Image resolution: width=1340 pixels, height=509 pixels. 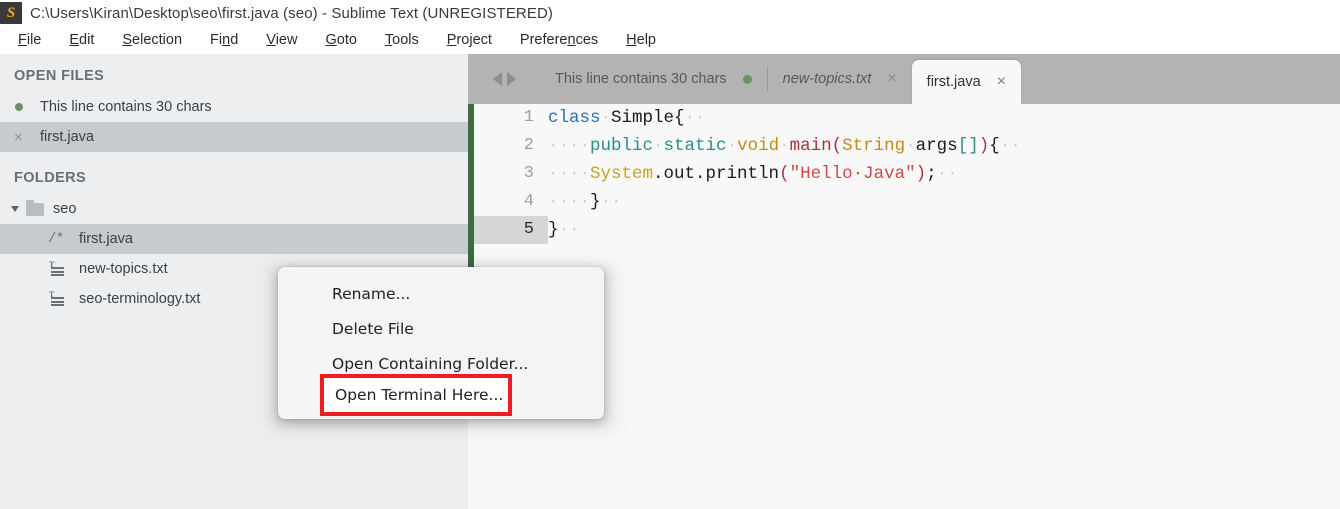 What do you see at coordinates (281, 40) in the screenshot?
I see `menu-item-view: View` at bounding box center [281, 40].